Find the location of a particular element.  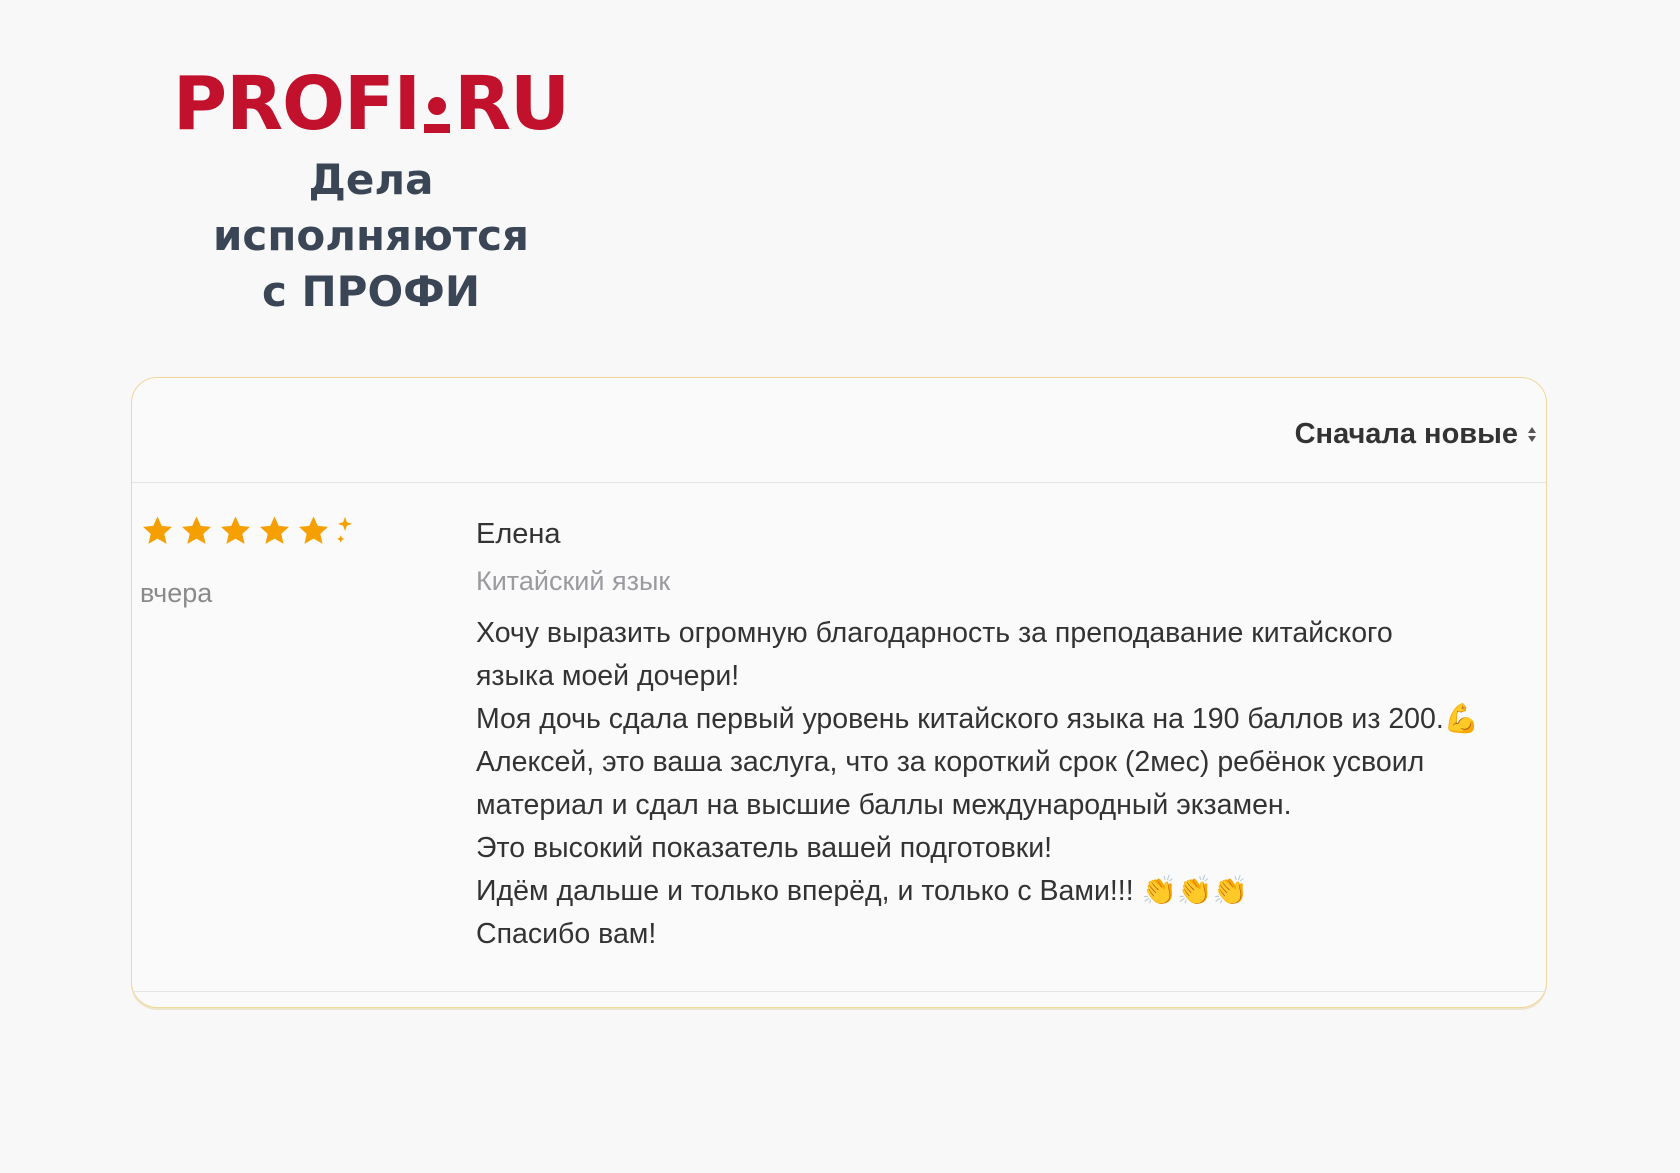

sort-updown-icon is located at coordinates (1532, 434).